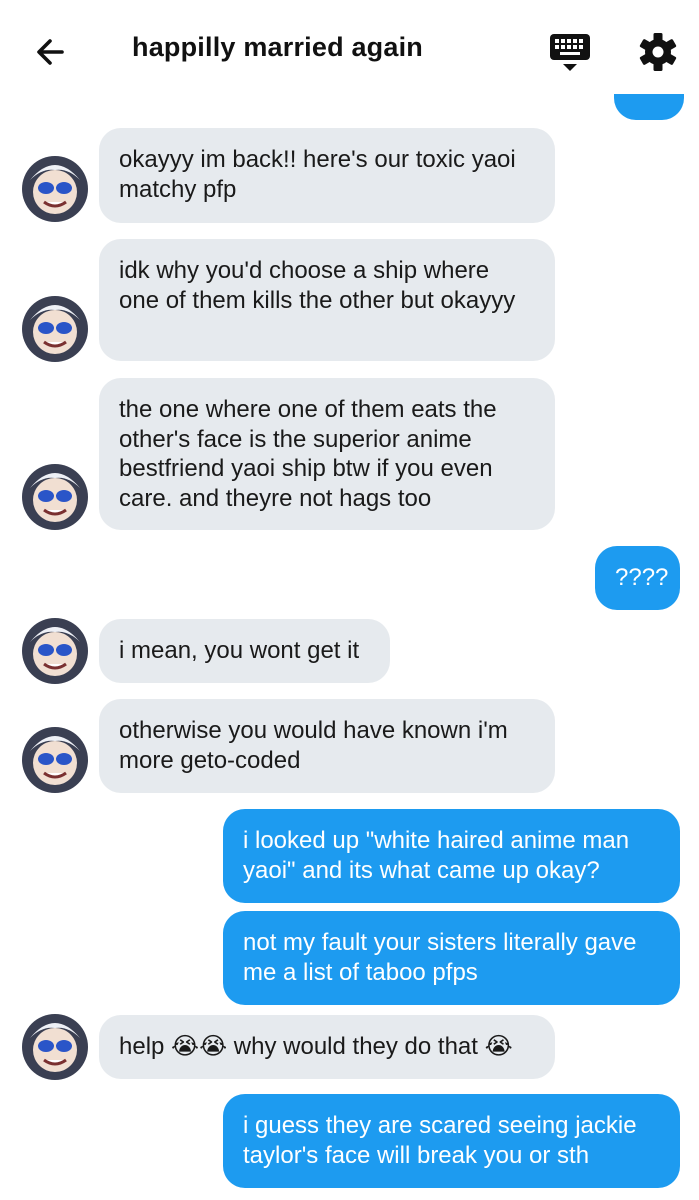  I want to click on message-bubble-outgoing: ????, so click(637, 578).